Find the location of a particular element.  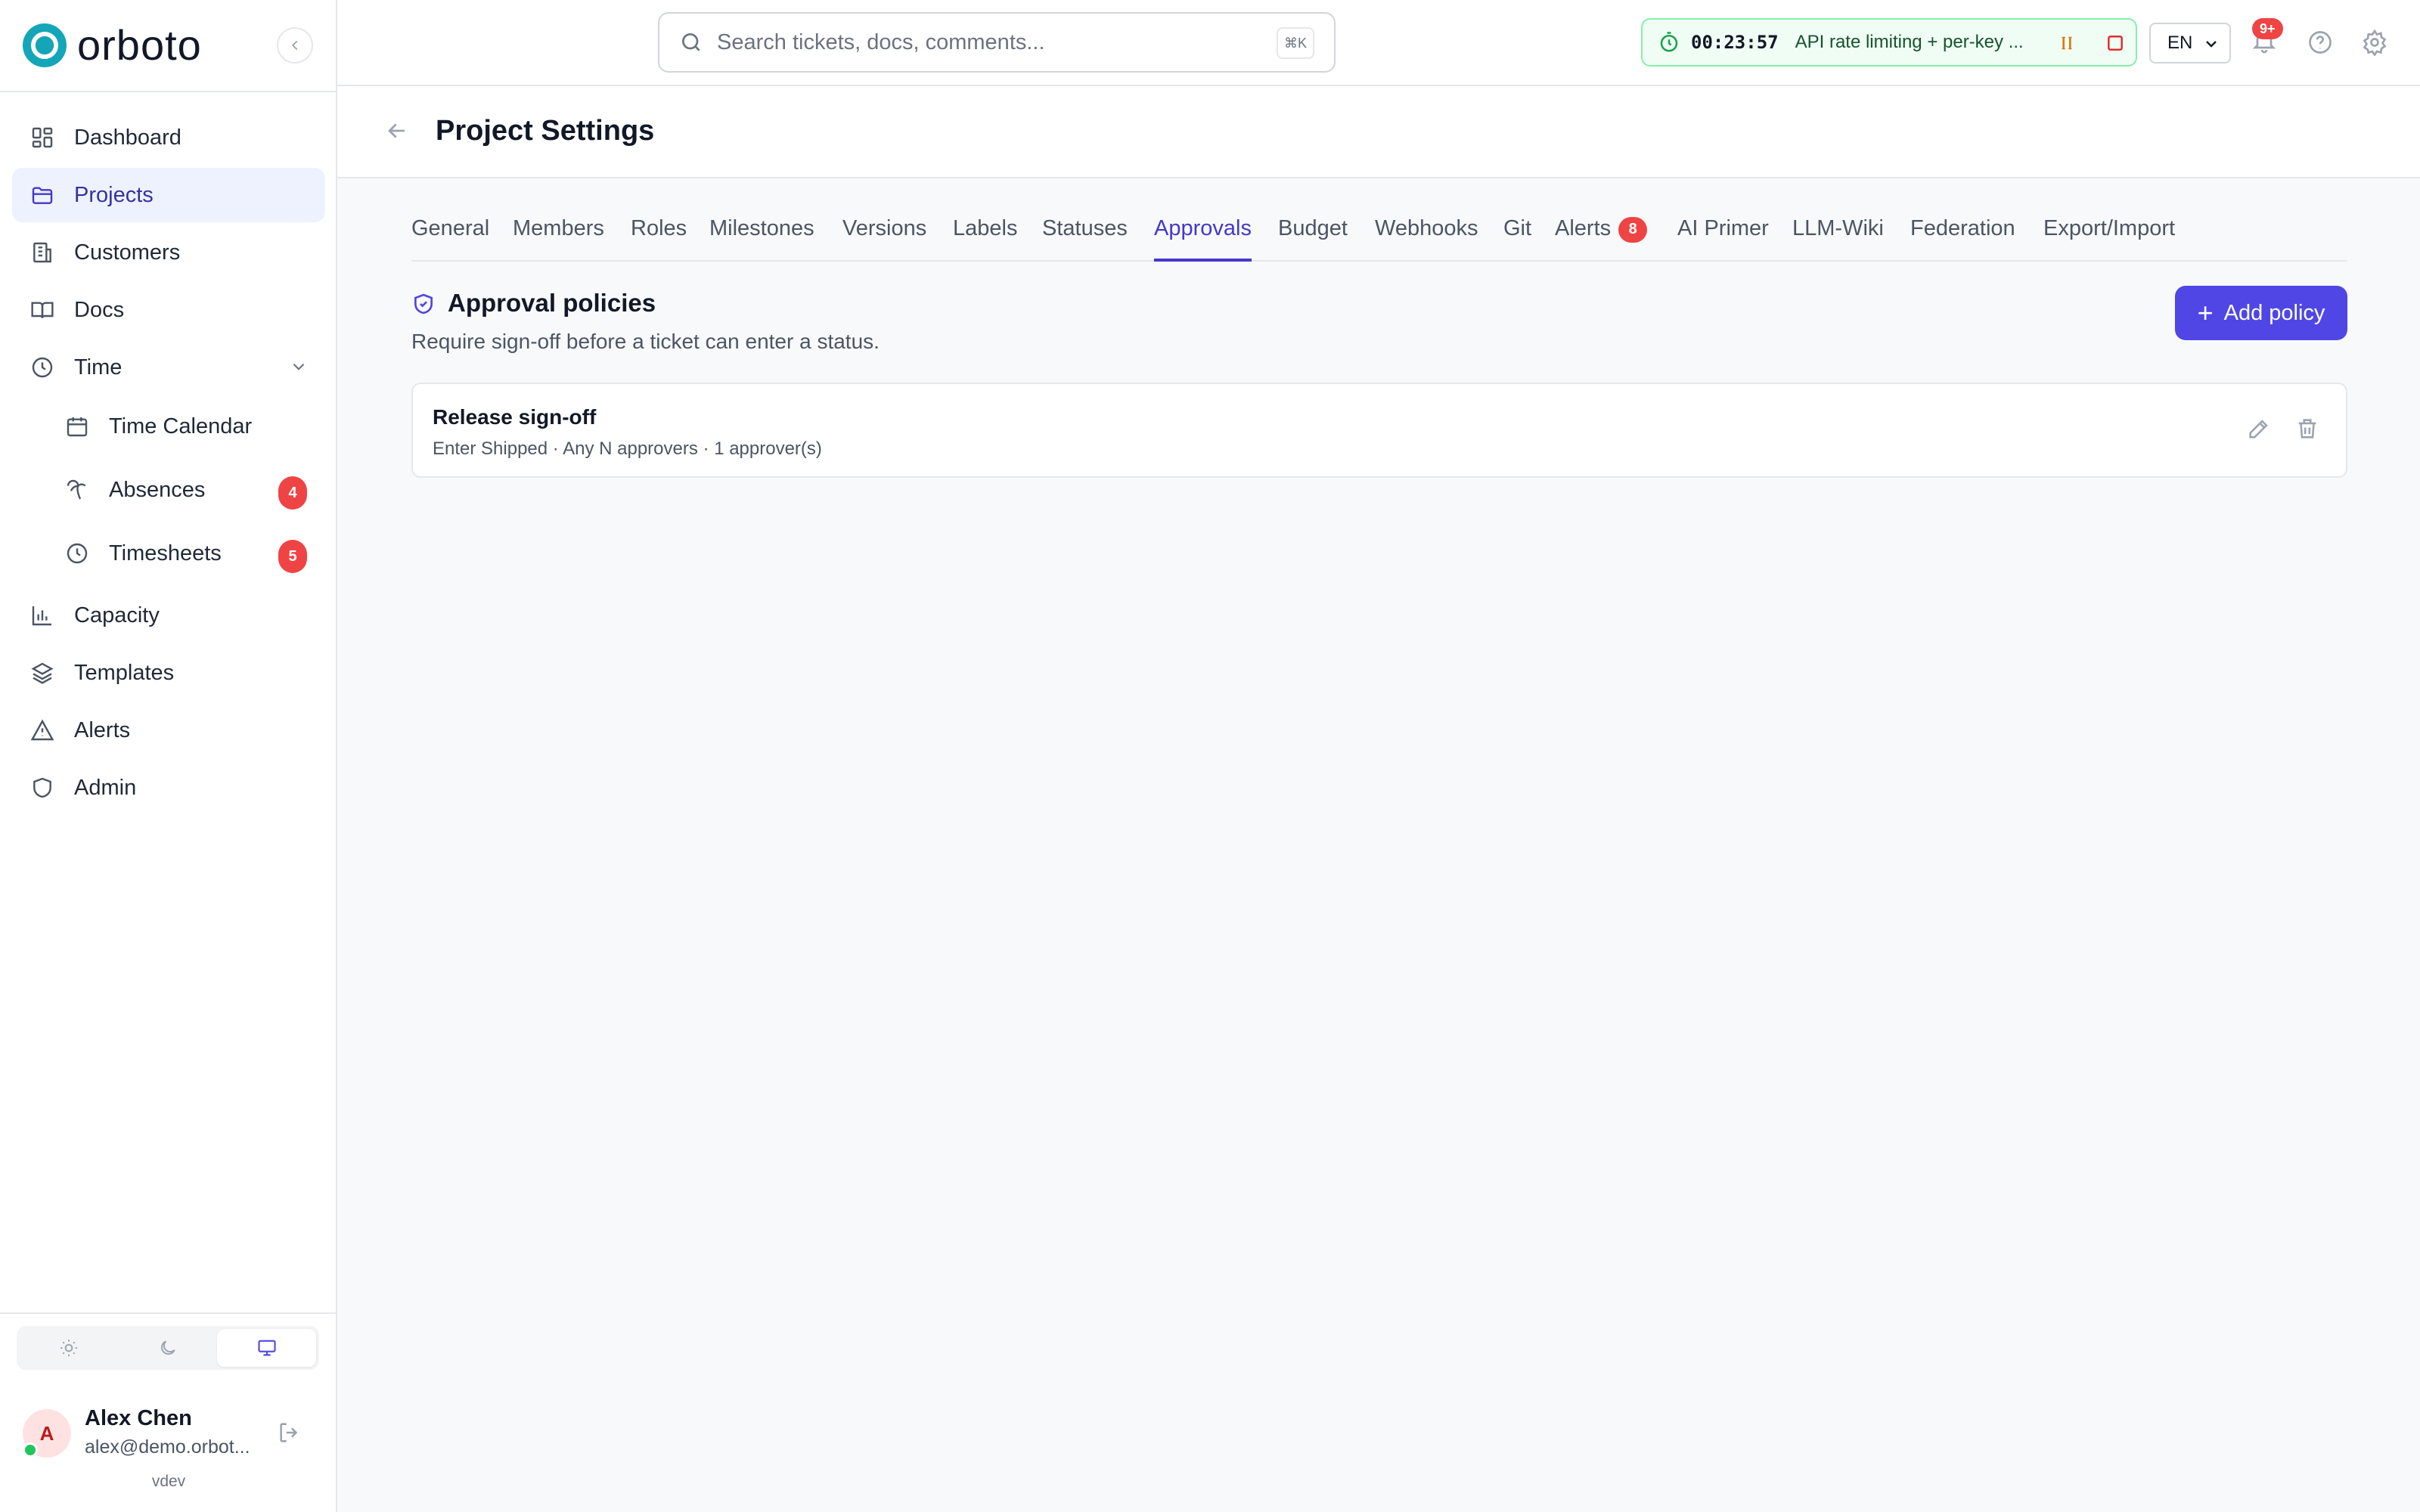

shield-check-icon is located at coordinates (423, 303).